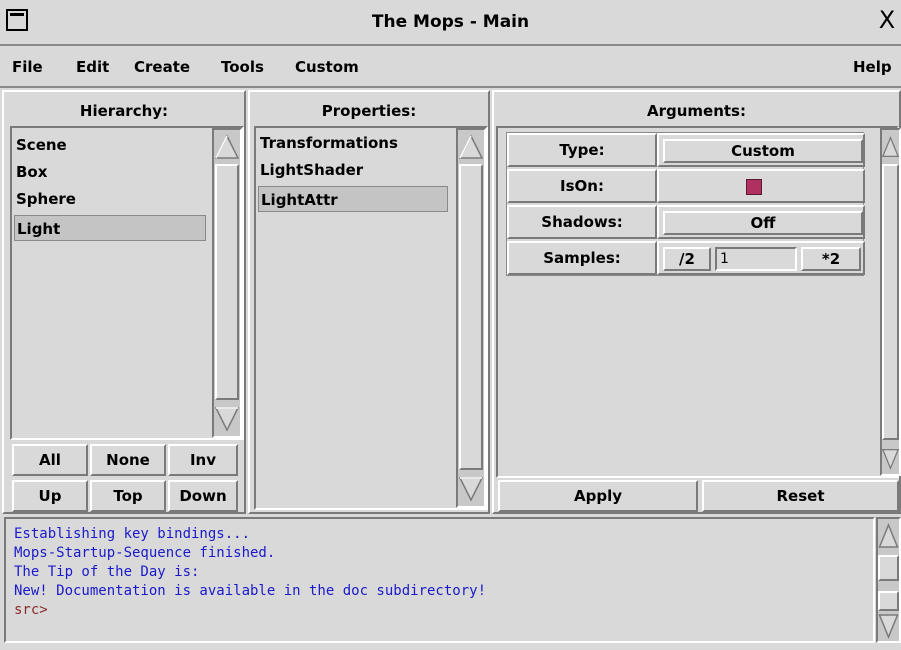  What do you see at coordinates (353, 170) in the screenshot?
I see `list-item: LightShader` at bounding box center [353, 170].